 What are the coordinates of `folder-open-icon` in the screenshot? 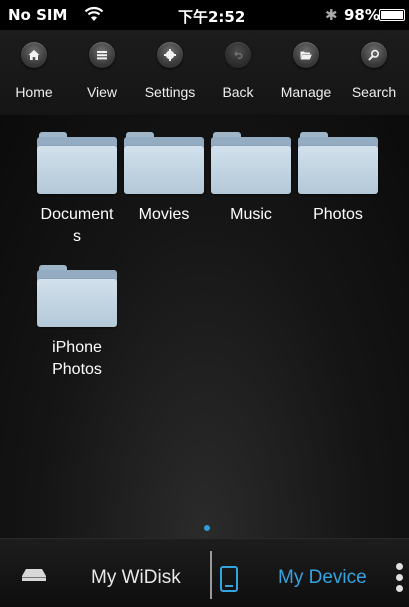 It's located at (306, 55).